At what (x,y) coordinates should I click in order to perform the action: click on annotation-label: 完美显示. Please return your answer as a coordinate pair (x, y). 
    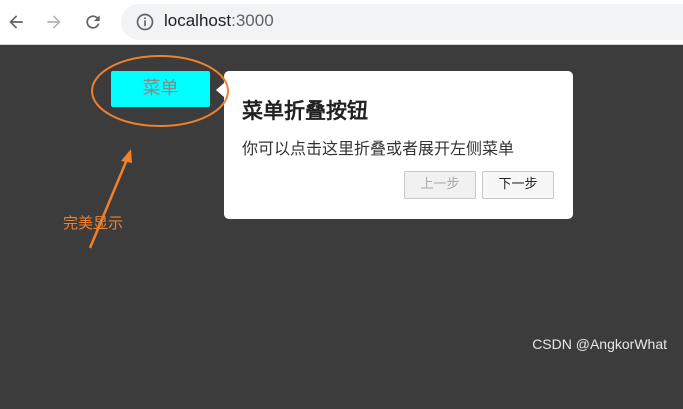
    Looking at the image, I should click on (93, 223).